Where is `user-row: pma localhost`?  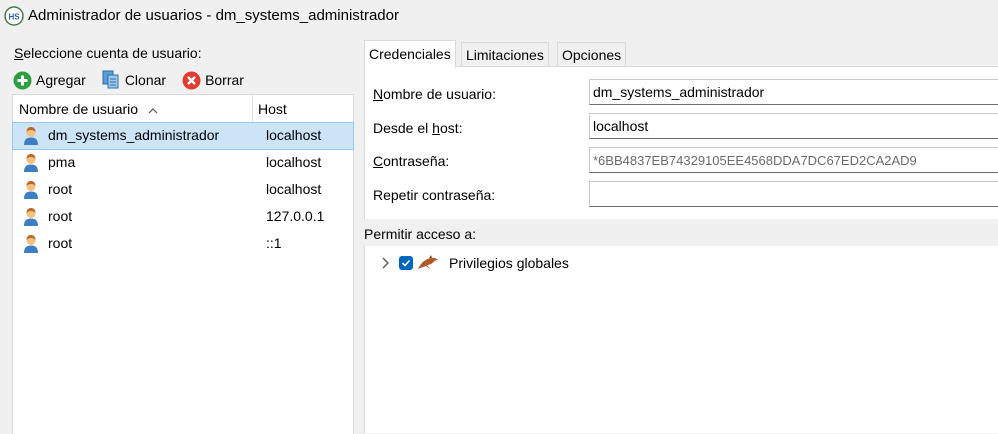
user-row: pma localhost is located at coordinates (183, 163).